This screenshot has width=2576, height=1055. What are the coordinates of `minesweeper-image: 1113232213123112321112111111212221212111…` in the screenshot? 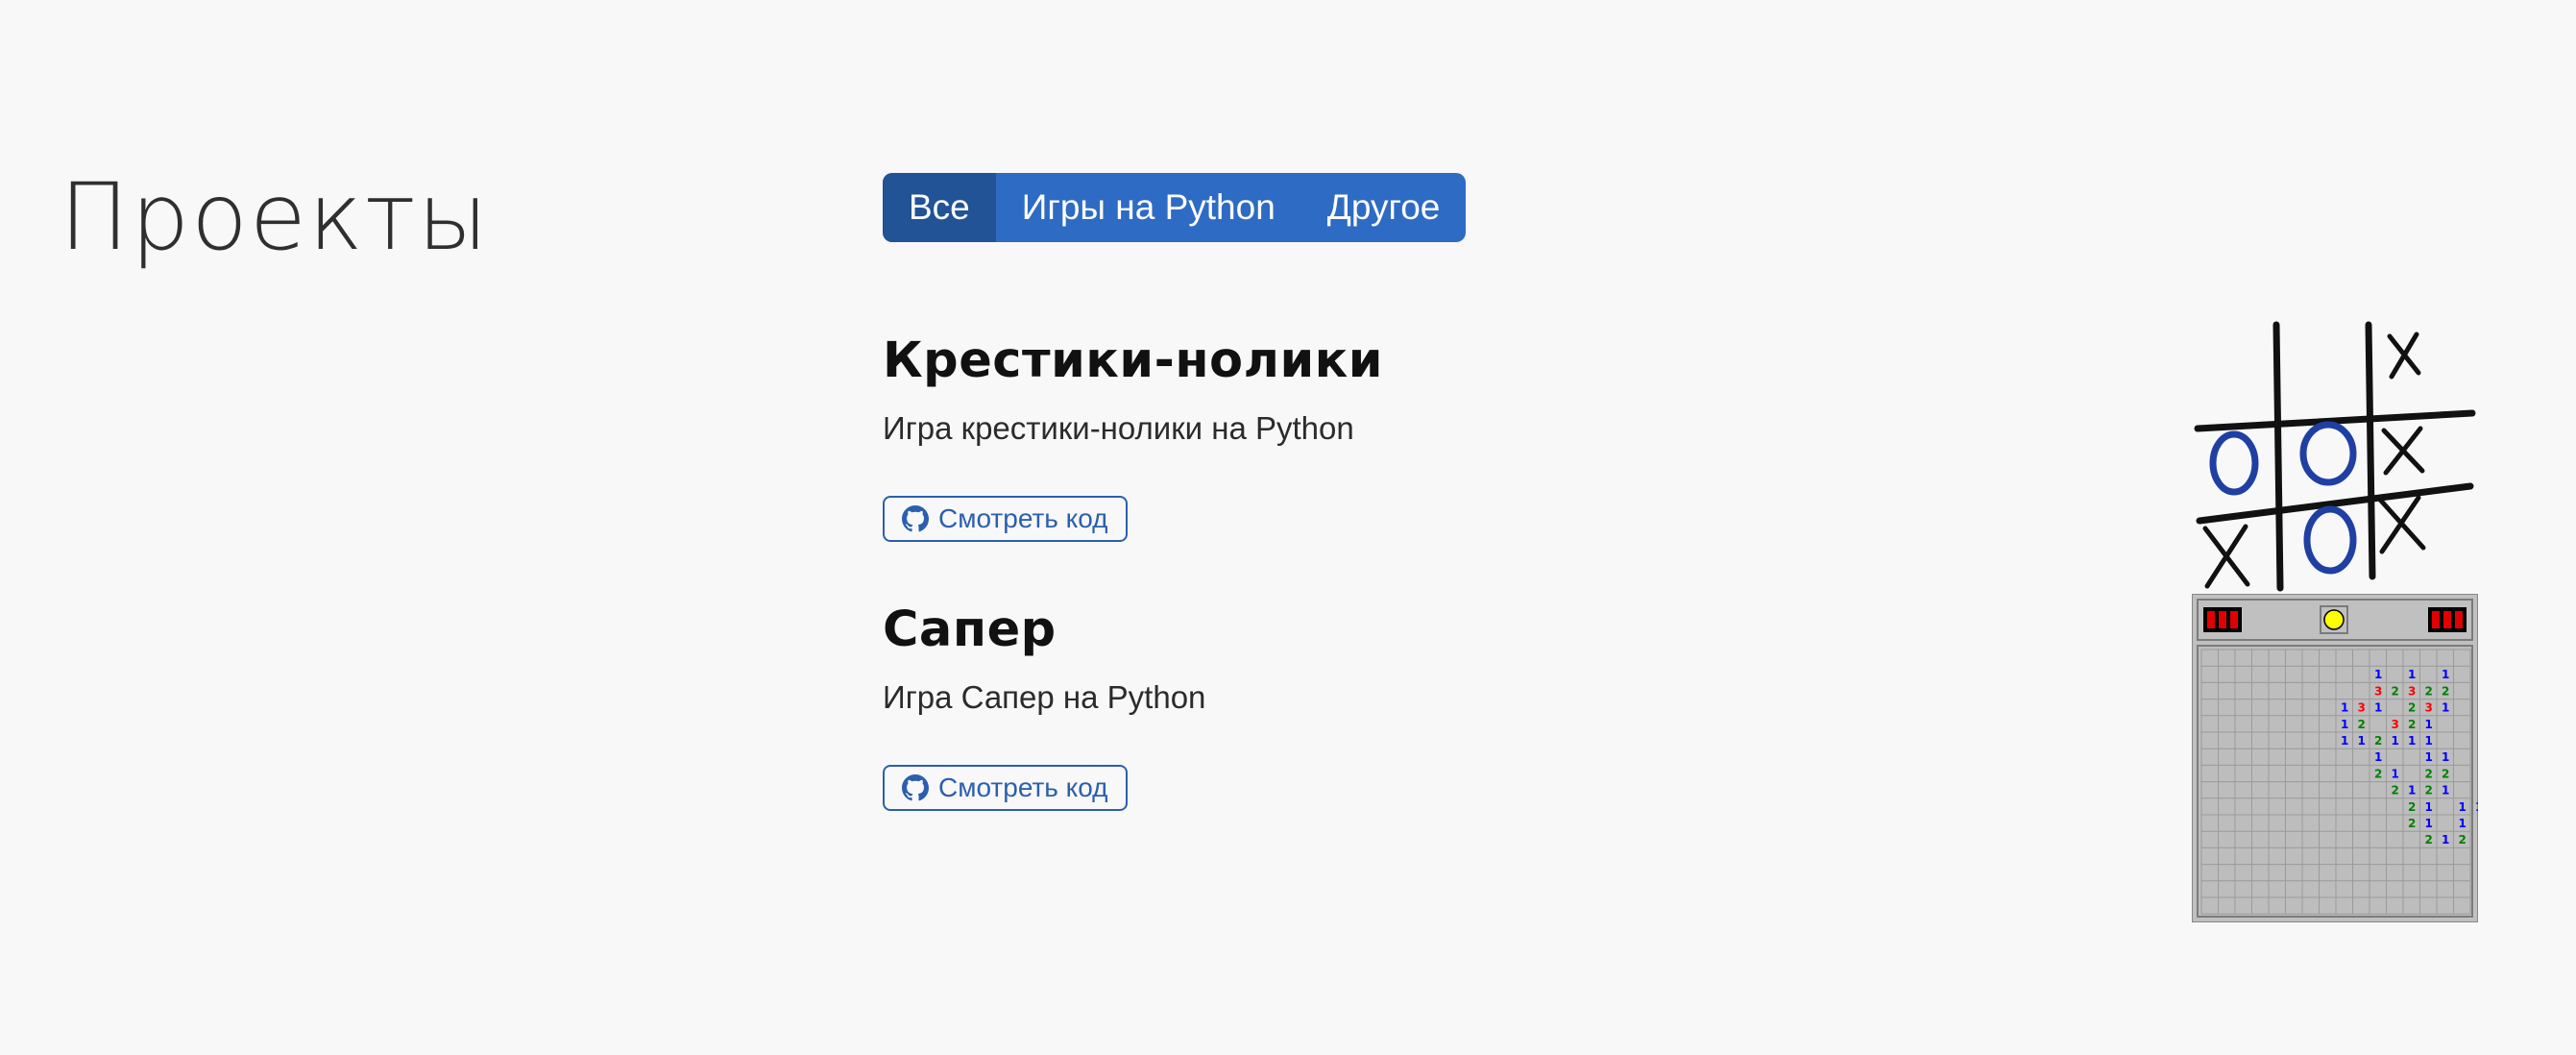 It's located at (2335, 758).